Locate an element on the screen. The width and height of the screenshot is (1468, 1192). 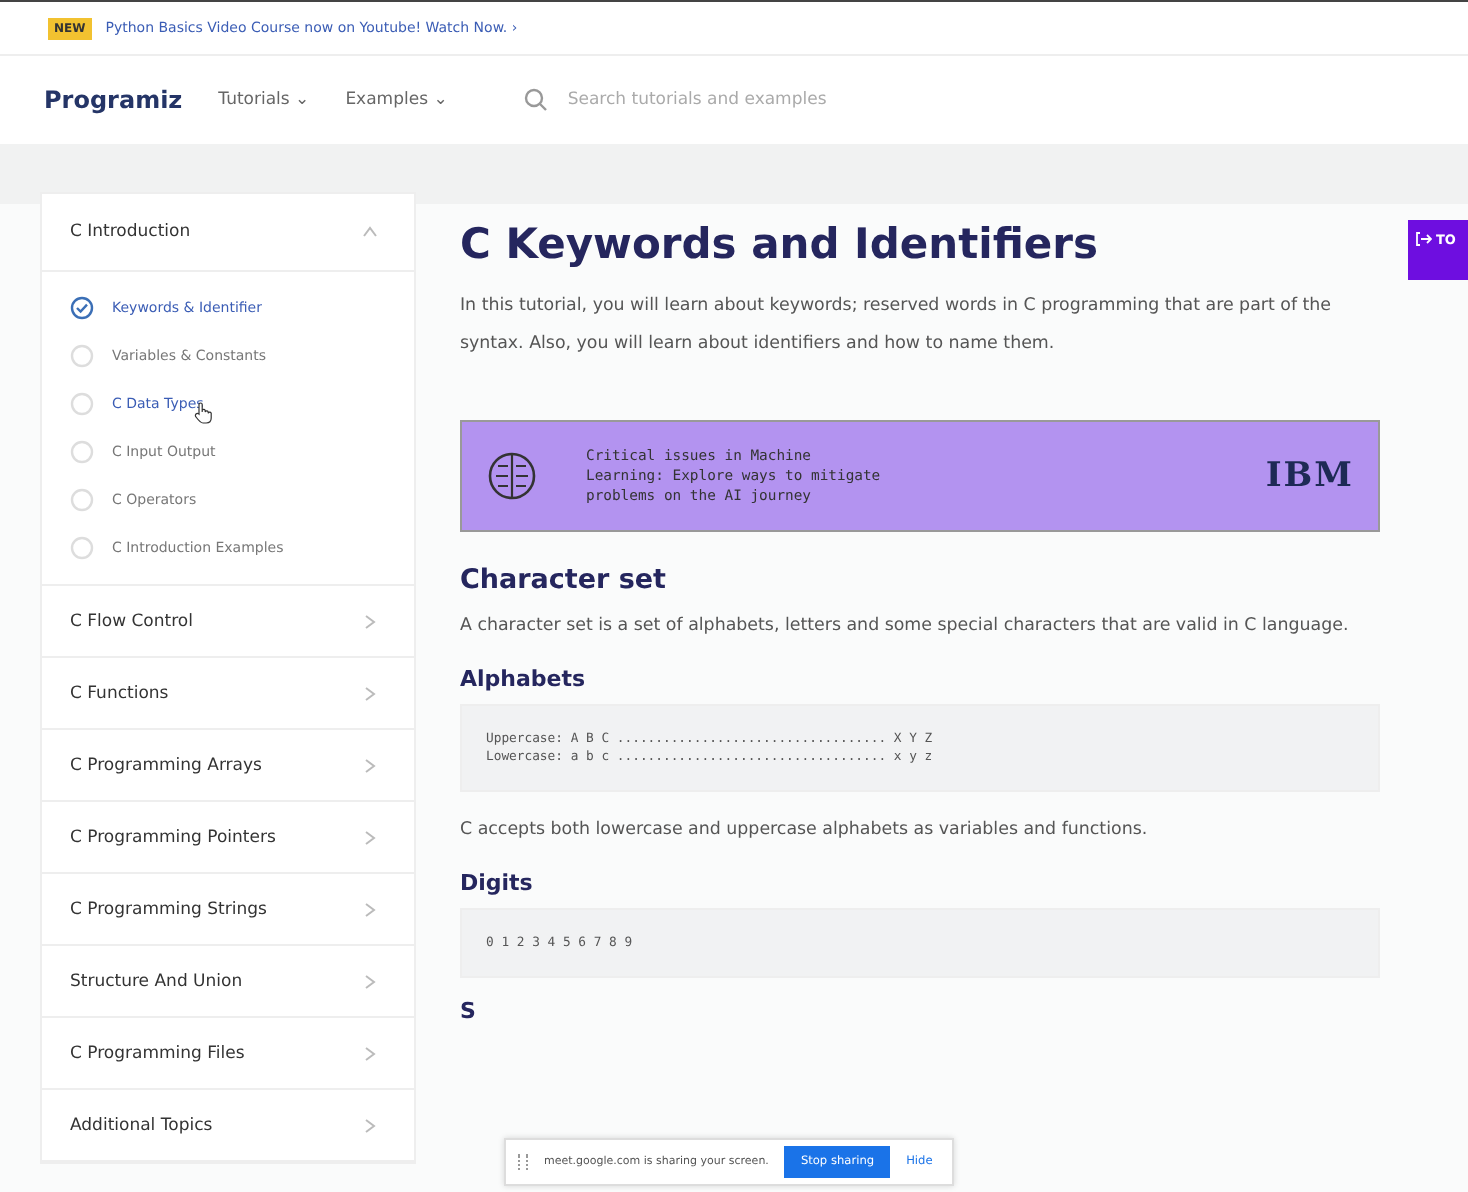
sidebar-section: C Programming Pointers is located at coordinates (228, 838).